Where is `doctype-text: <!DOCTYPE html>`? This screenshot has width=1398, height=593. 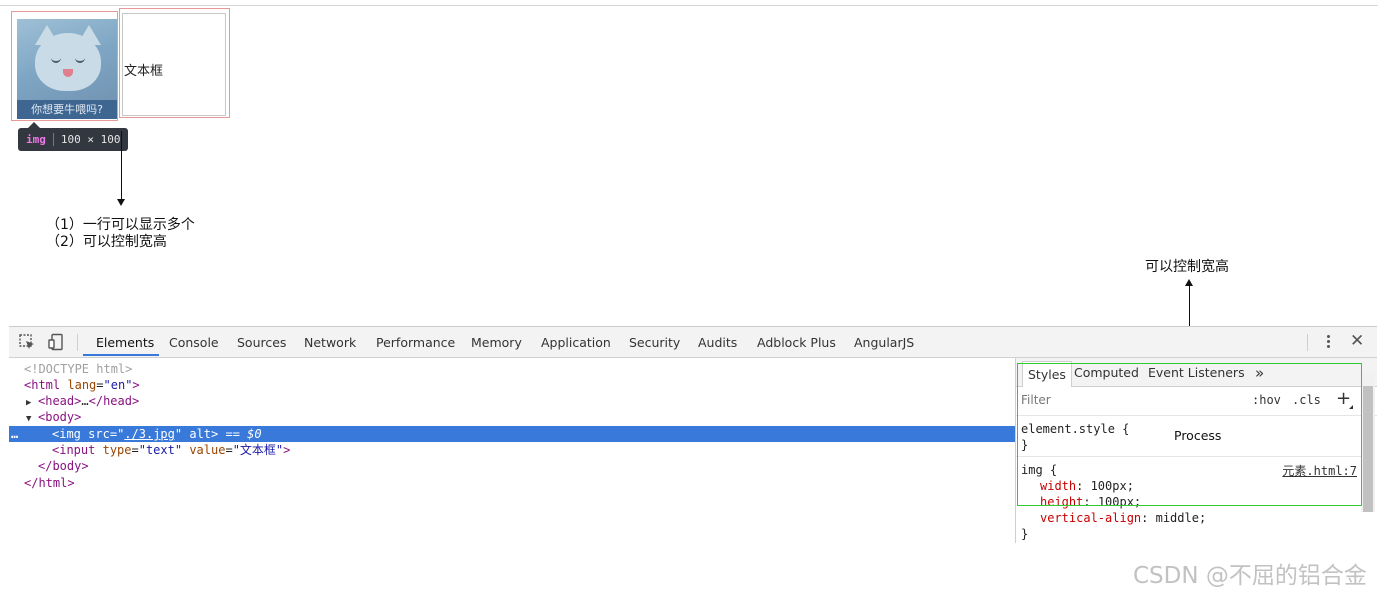
doctype-text: <!DOCTYPE html> is located at coordinates (78, 369).